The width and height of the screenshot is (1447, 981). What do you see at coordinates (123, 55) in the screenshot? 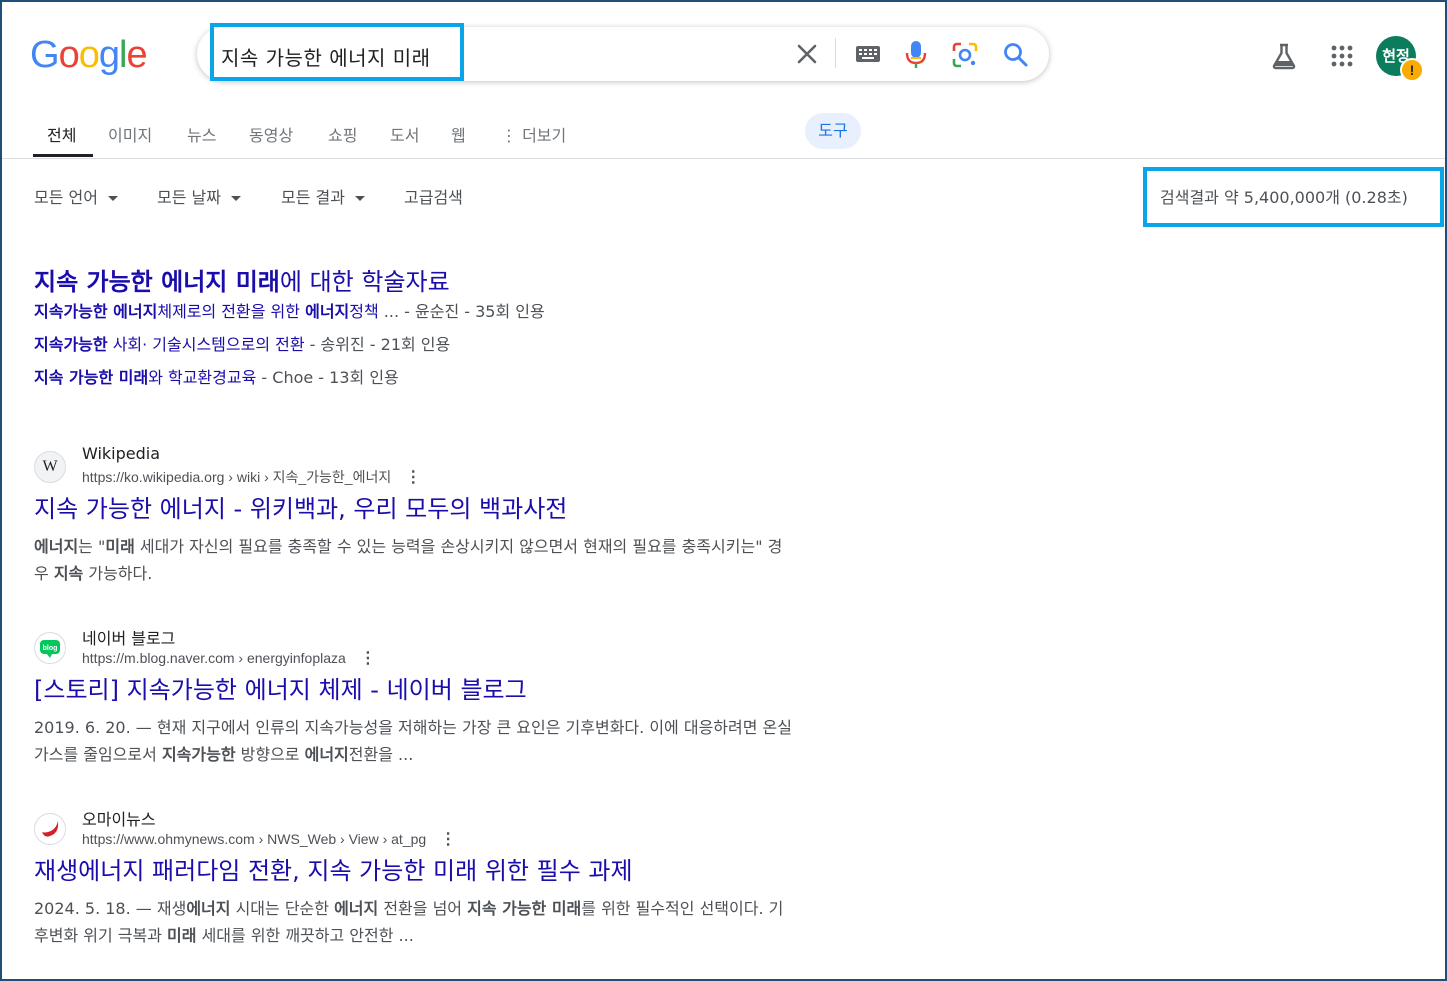
I see `logo-letter: l` at bounding box center [123, 55].